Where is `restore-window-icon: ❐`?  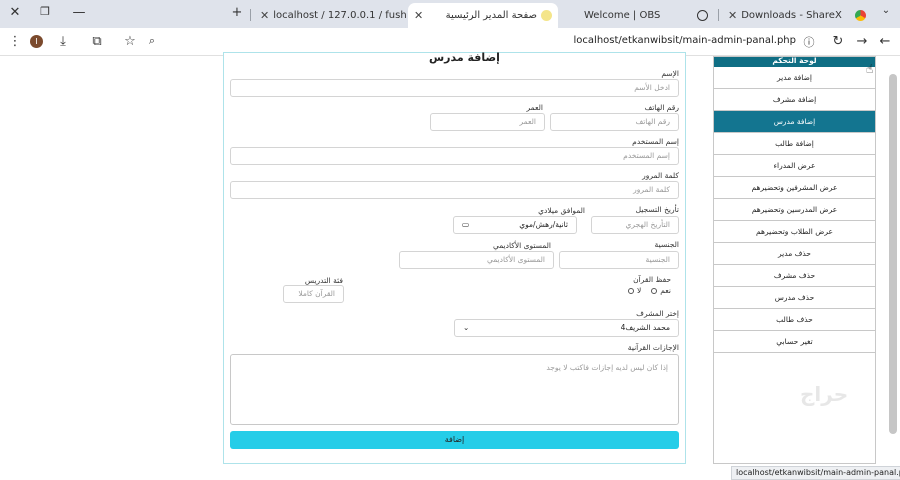
restore-window-icon: ❐ is located at coordinates (45, 11).